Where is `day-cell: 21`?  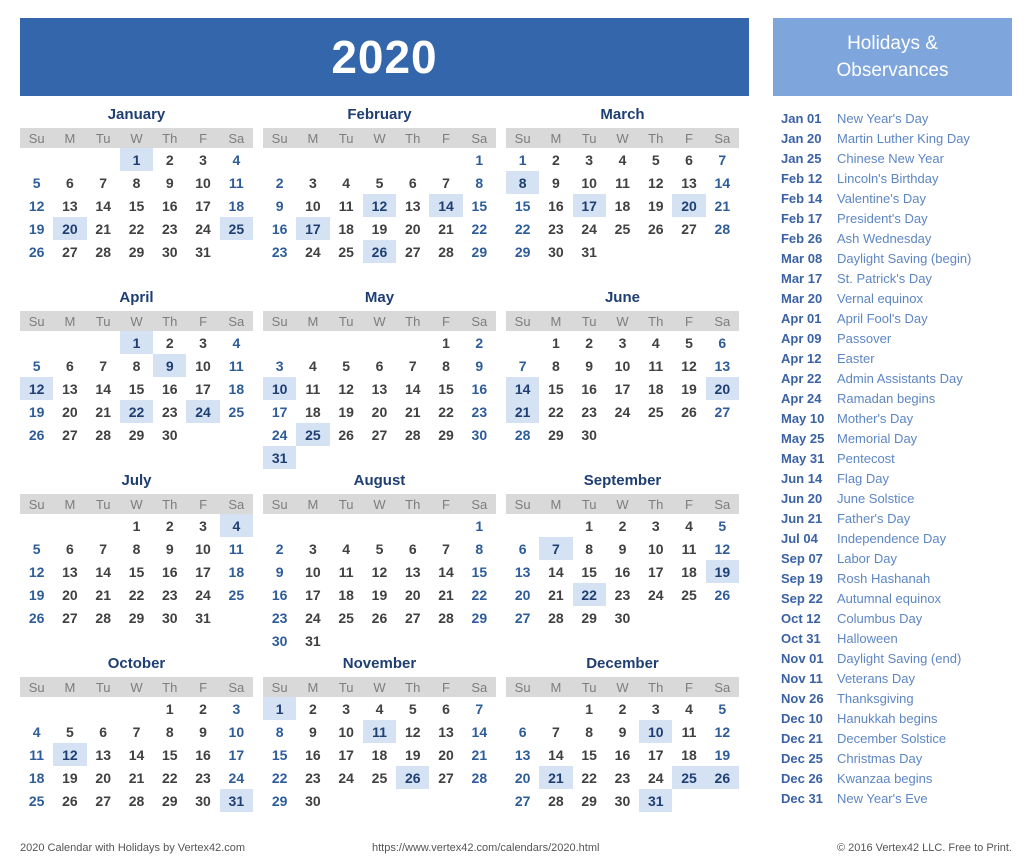 day-cell: 21 is located at coordinates (445, 594).